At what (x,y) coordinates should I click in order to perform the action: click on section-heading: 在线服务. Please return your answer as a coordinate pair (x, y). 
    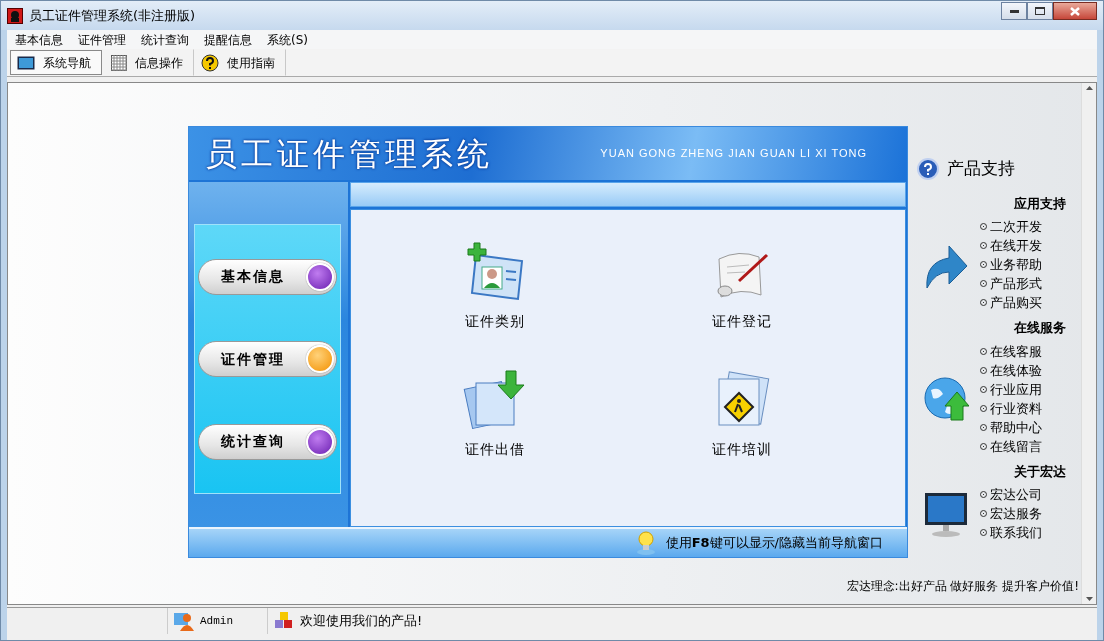
    Looking at the image, I should click on (1040, 328).